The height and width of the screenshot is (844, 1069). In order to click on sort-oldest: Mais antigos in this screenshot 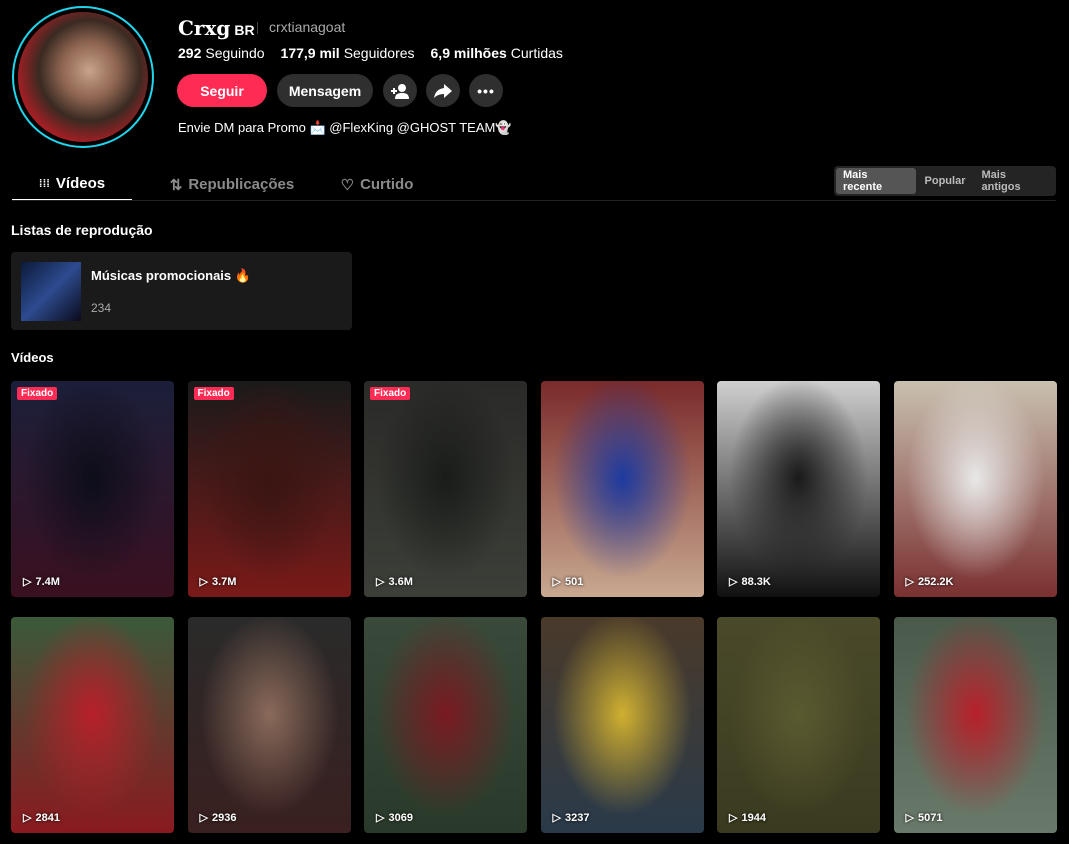, I will do `click(1014, 181)`.